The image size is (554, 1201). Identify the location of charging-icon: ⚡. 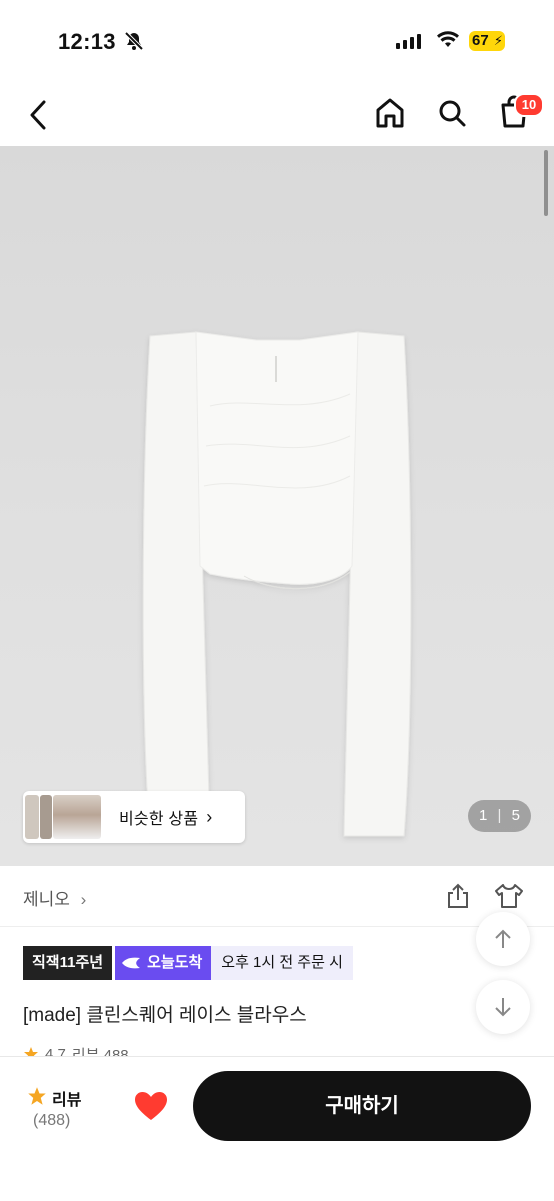
(498, 40).